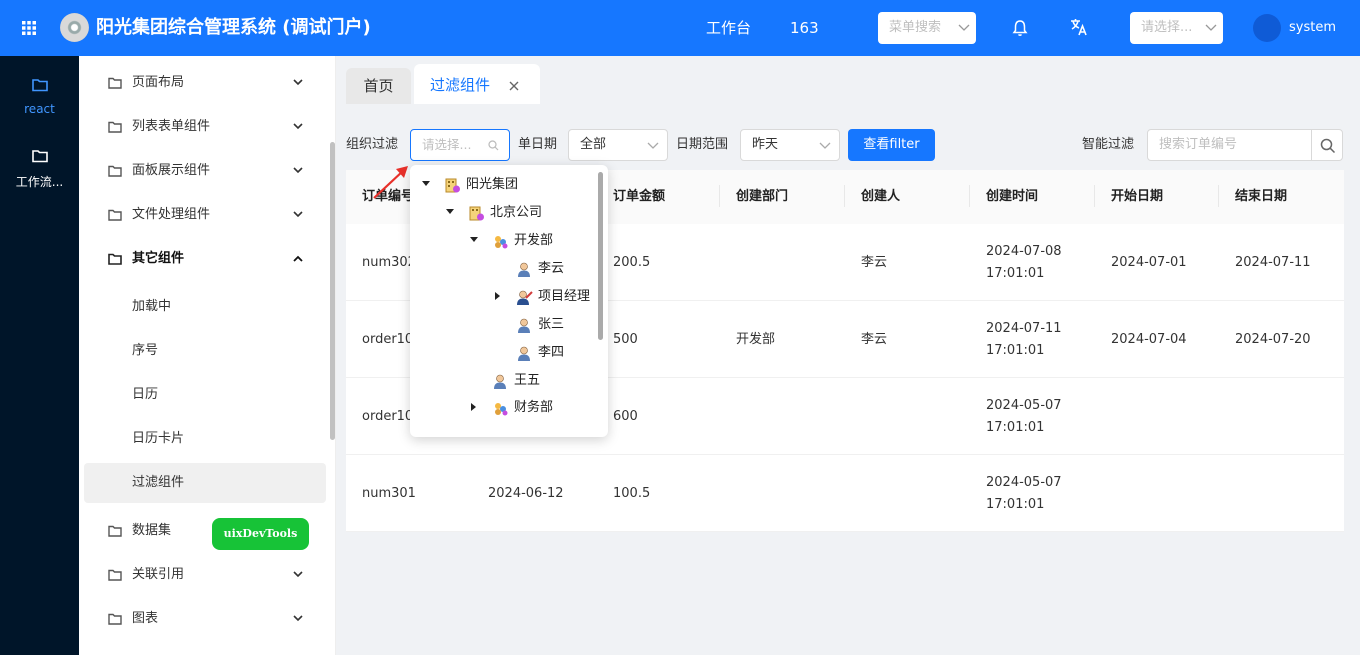  Describe the element at coordinates (152, 530) in the screenshot. I see `sidebar-item-label: 数据集` at that location.